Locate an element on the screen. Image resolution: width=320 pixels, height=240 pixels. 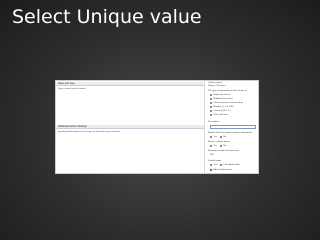
type-option-number: Number (1, 1.0, 100) is located at coordinates (222, 107).